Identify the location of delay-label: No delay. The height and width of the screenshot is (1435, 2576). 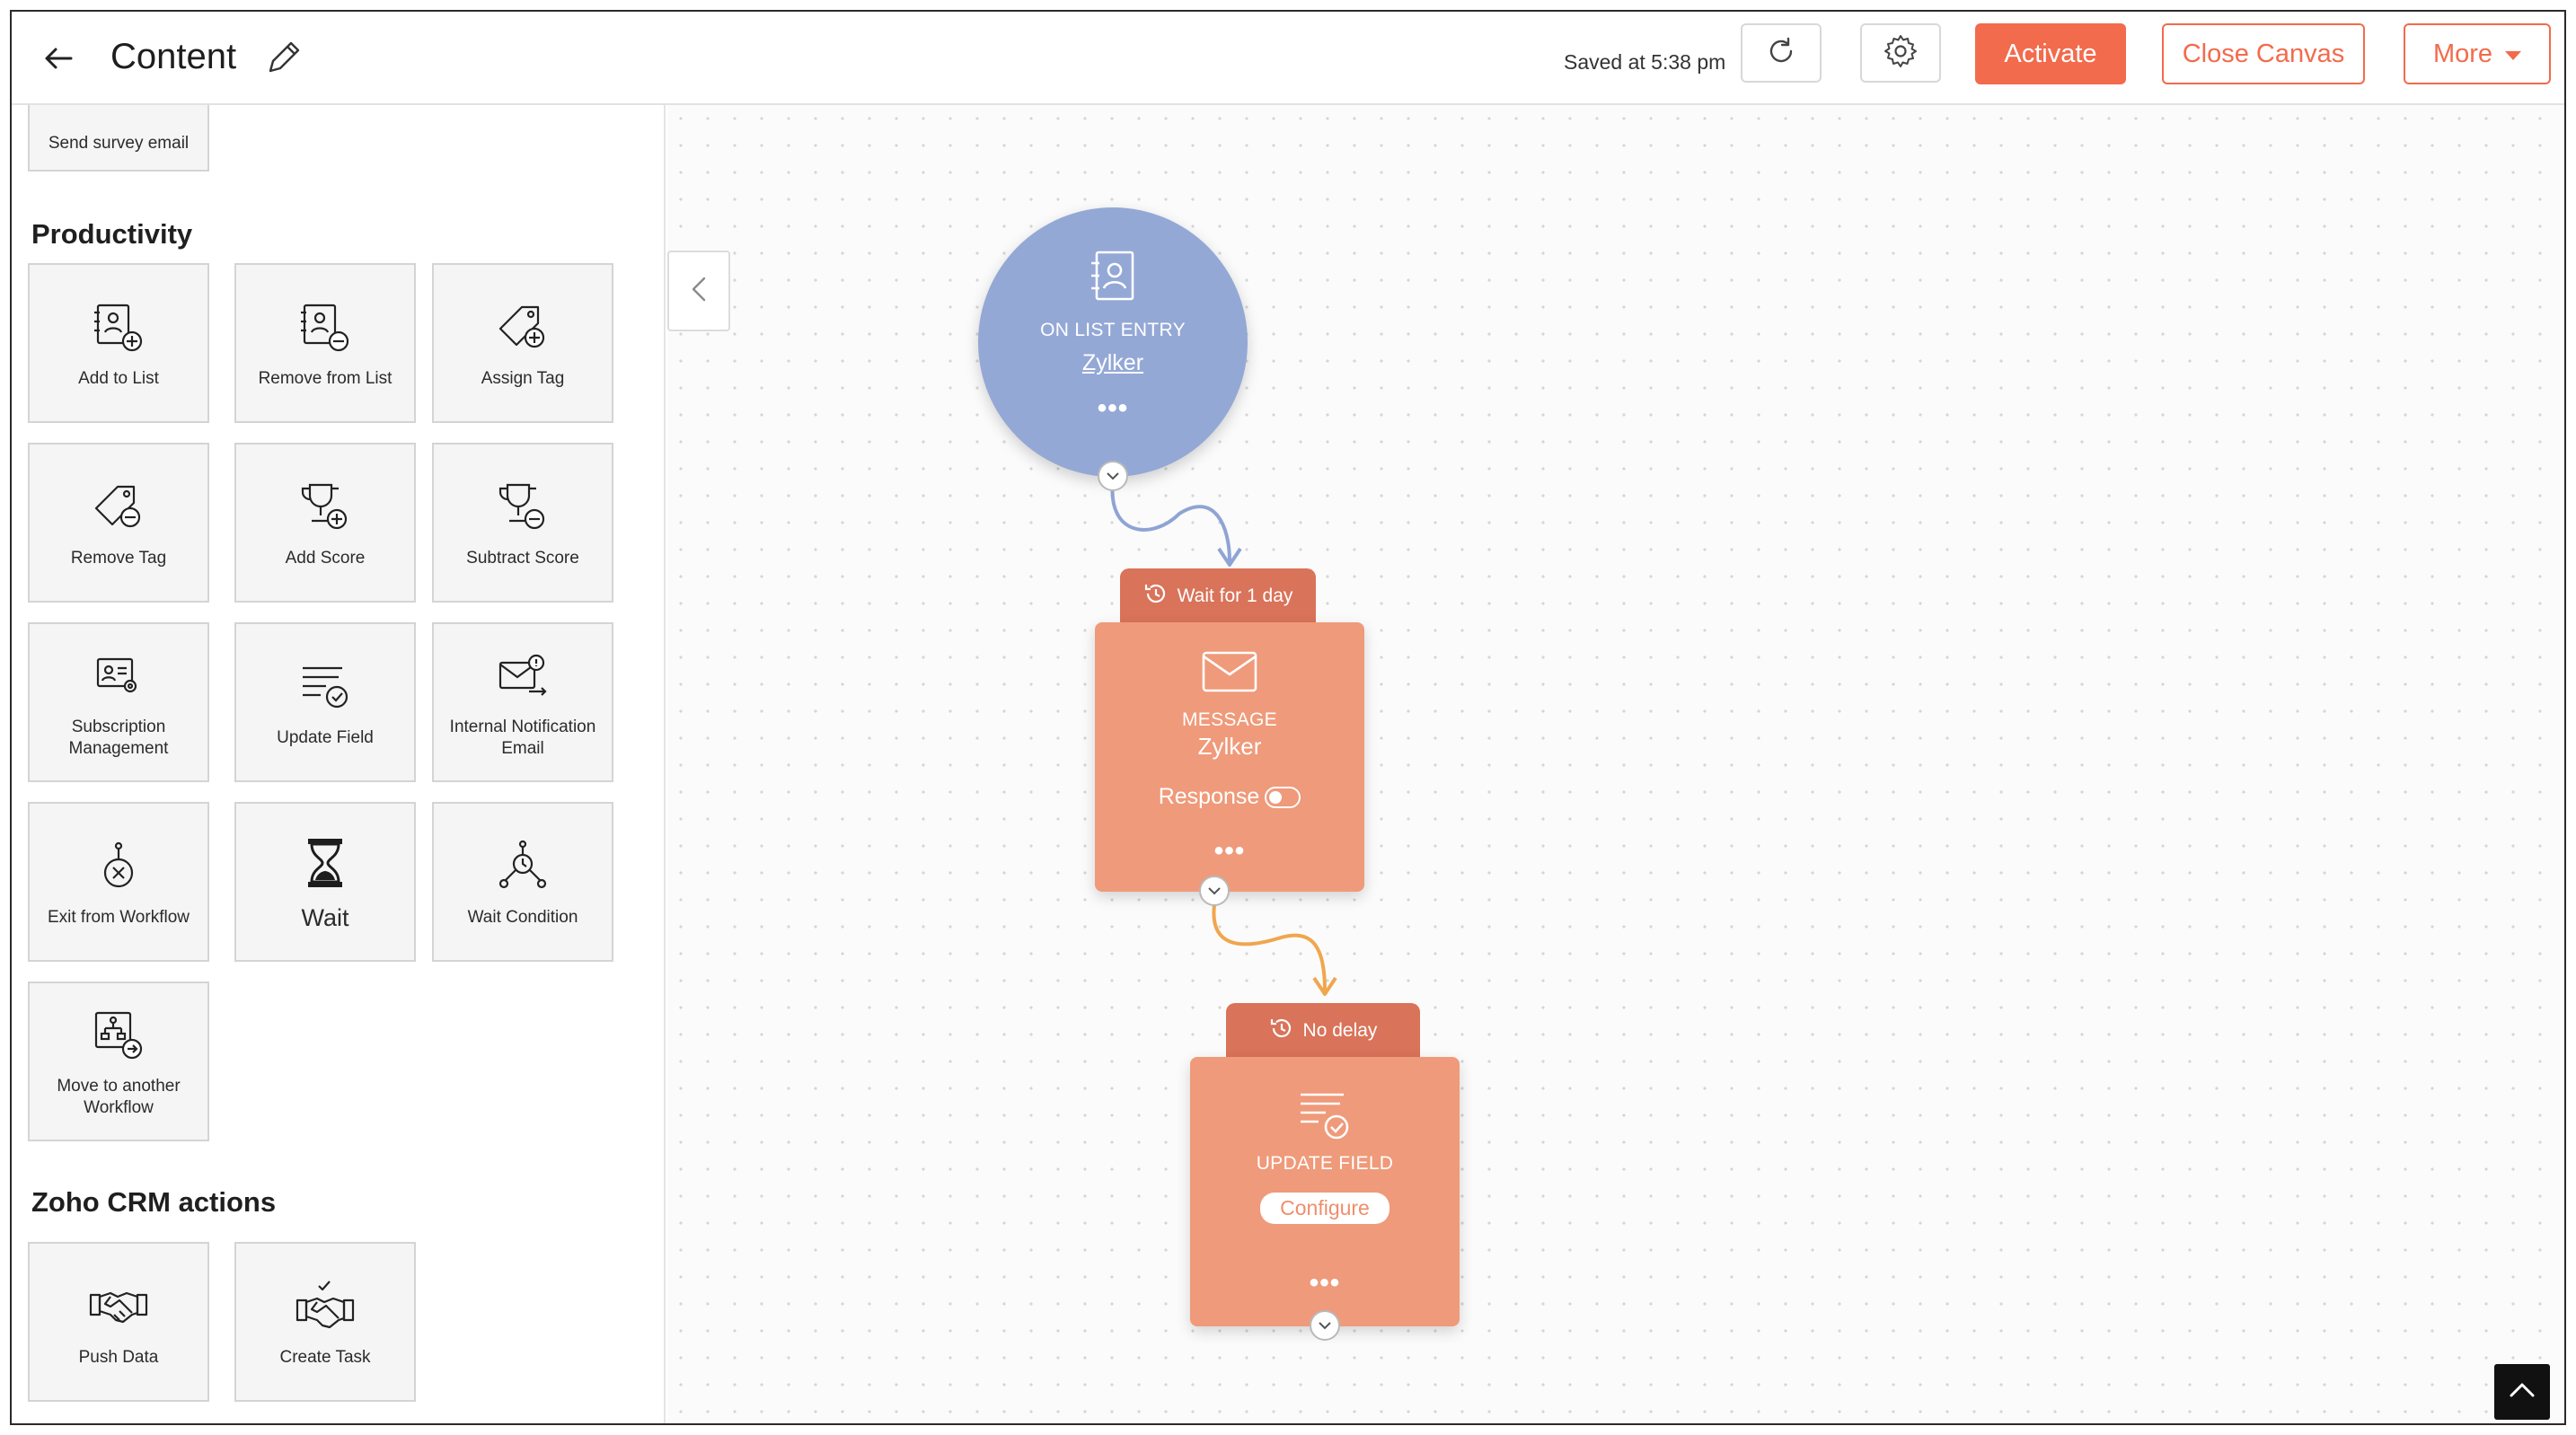
(1340, 1030).